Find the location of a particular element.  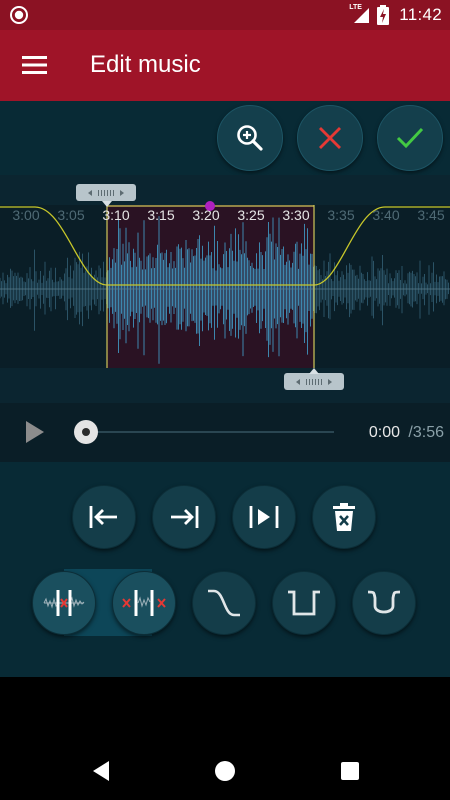

back-icon is located at coordinates (101, 771).